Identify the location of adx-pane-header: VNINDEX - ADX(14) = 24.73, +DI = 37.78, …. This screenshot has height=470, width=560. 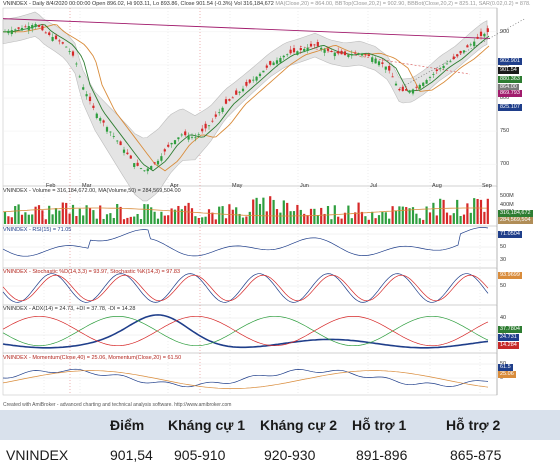
(69, 309).